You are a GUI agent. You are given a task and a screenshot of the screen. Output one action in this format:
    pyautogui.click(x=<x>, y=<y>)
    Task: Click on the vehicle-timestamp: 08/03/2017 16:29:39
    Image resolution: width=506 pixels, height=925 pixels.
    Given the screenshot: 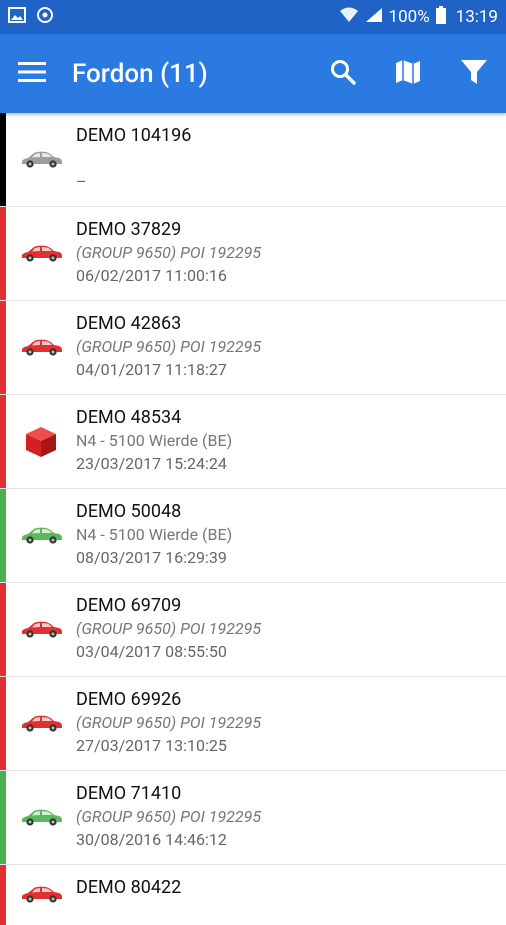 What is the action you would take?
    pyautogui.click(x=151, y=557)
    